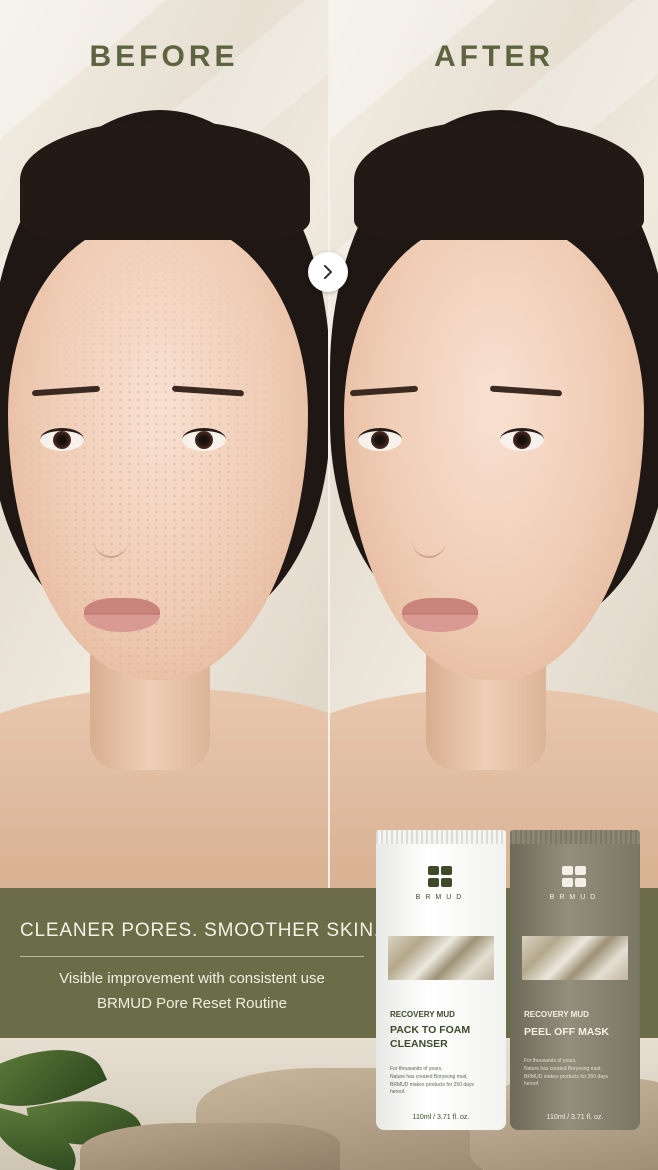 This screenshot has width=658, height=1170. Describe the element at coordinates (164, 56) in the screenshot. I see `before-label: BEFORE` at that location.